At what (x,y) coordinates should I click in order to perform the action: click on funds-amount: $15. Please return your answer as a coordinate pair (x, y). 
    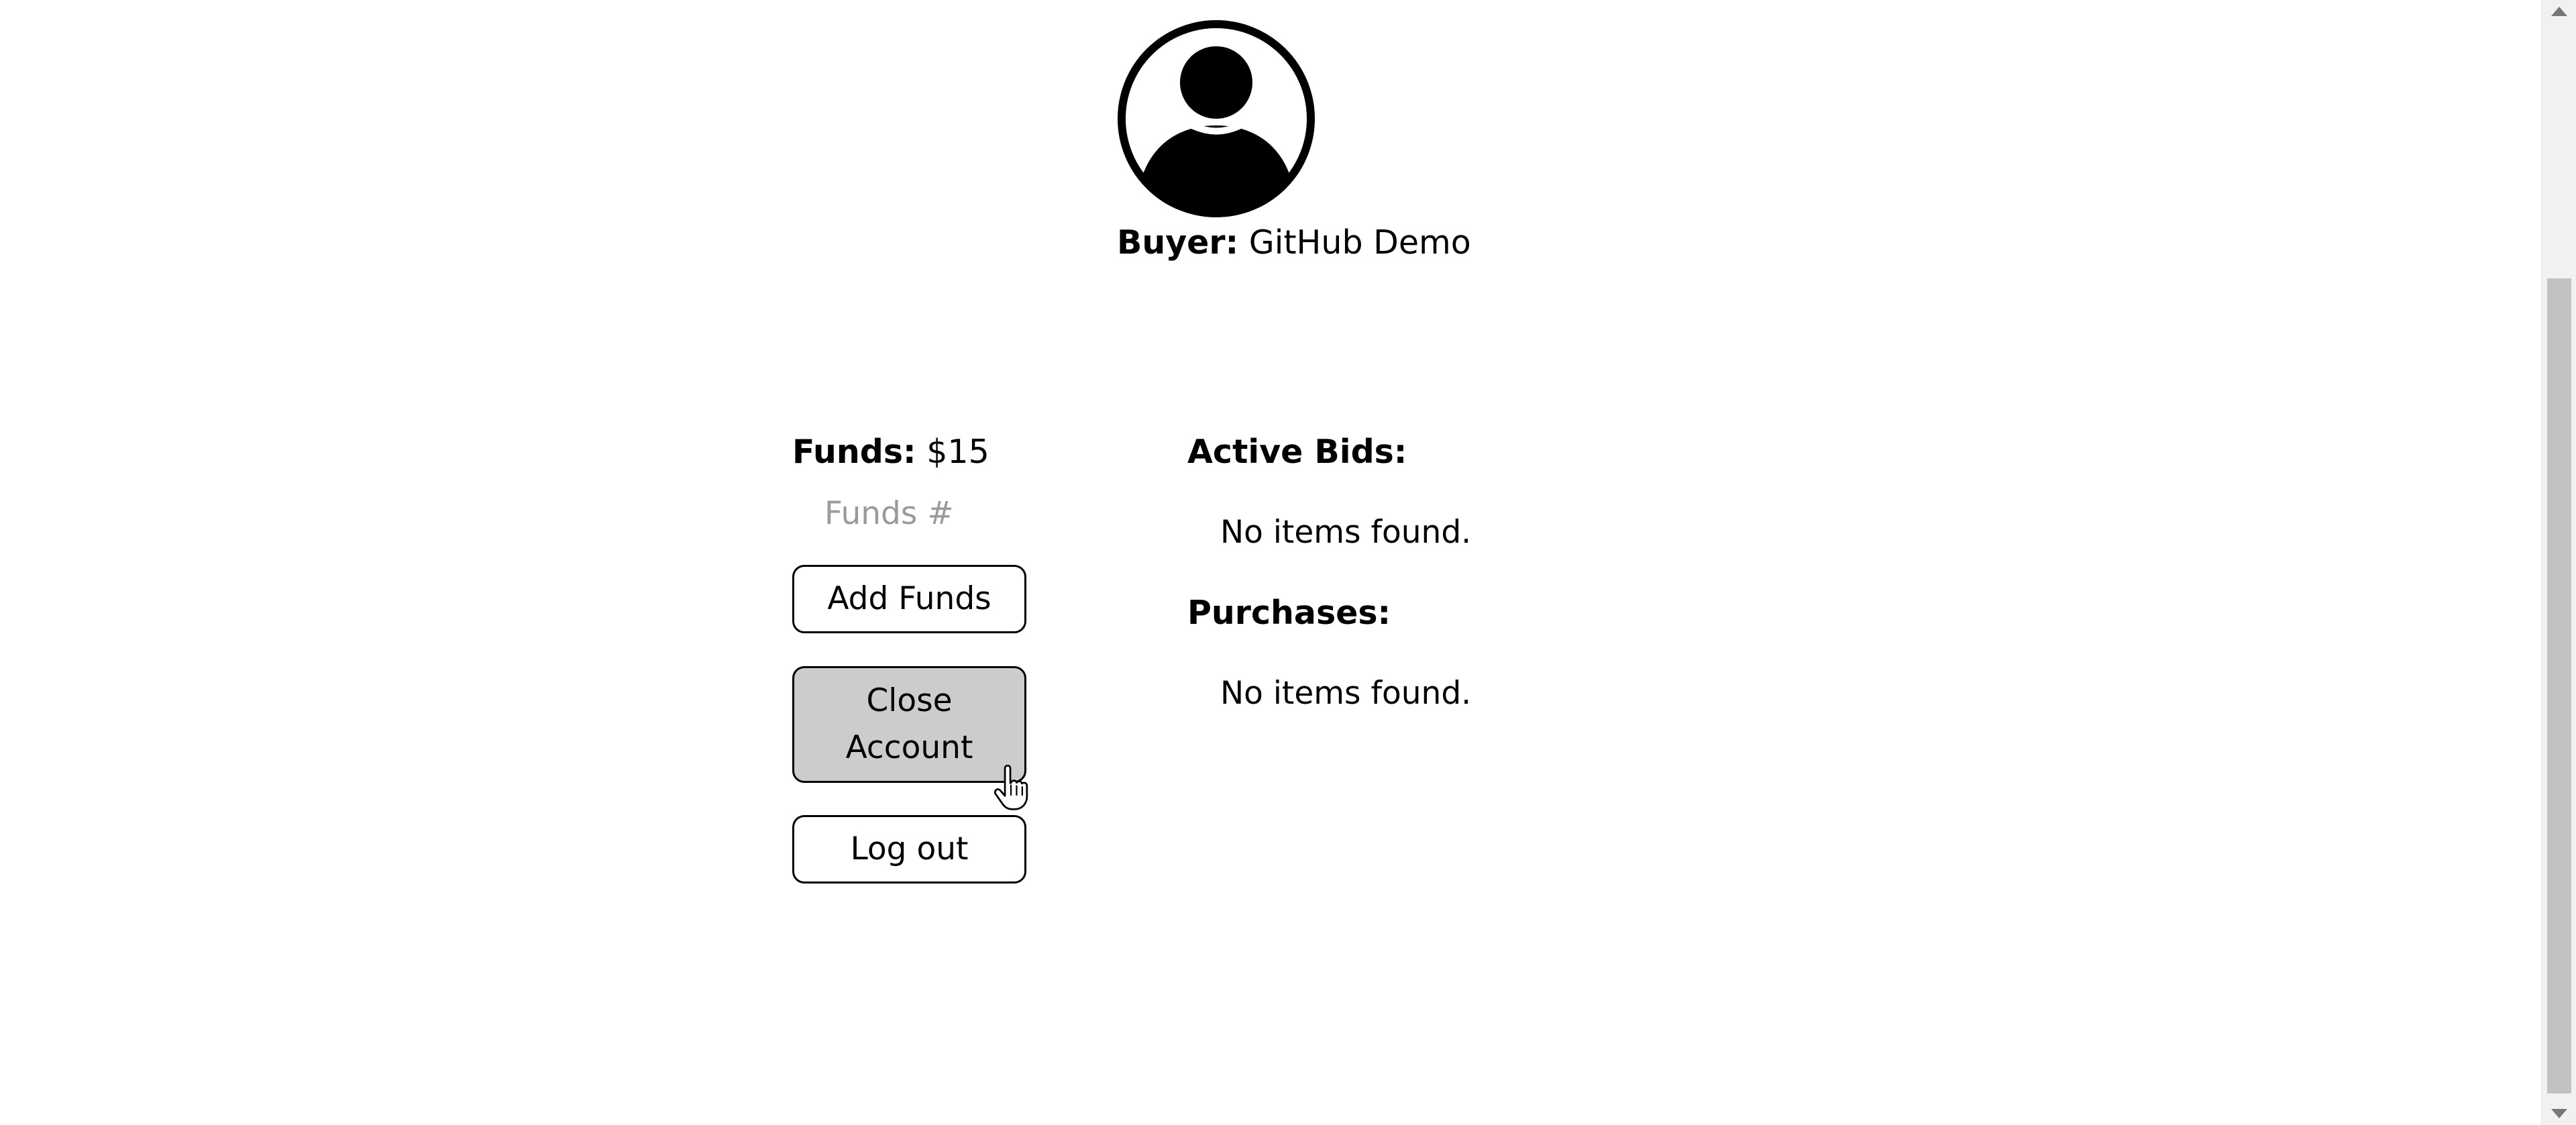
    Looking at the image, I should click on (957, 452).